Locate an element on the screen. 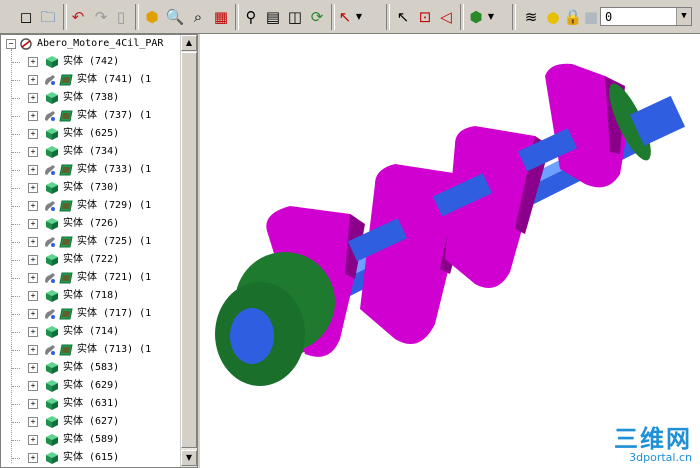 The height and width of the screenshot is (468, 700). tree-item-label: 实体 (742) is located at coordinates (91, 61).